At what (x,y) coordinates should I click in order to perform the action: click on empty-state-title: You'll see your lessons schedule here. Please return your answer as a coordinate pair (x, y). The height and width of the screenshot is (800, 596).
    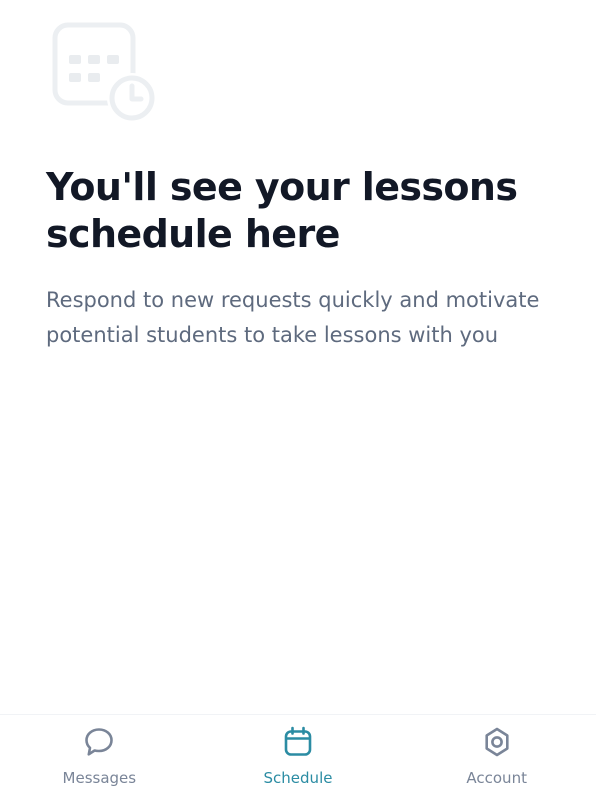
    Looking at the image, I should click on (282, 210).